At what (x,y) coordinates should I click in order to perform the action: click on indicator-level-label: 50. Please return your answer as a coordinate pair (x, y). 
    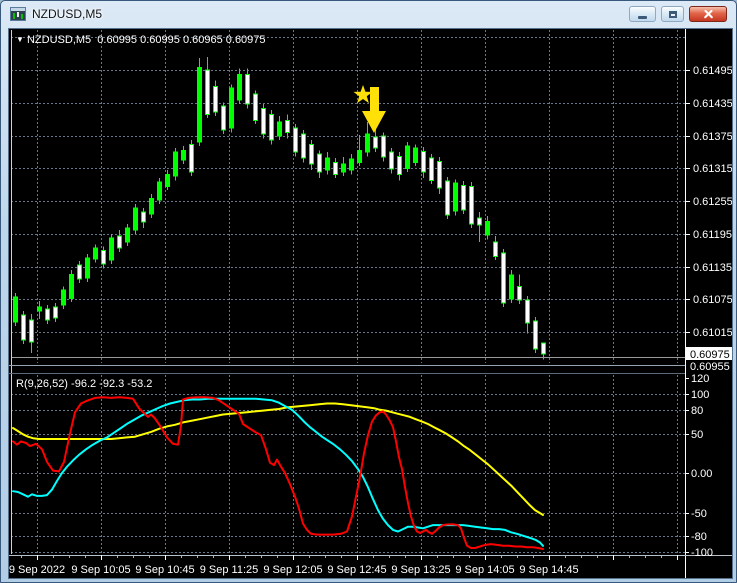
    Looking at the image, I should click on (697, 435).